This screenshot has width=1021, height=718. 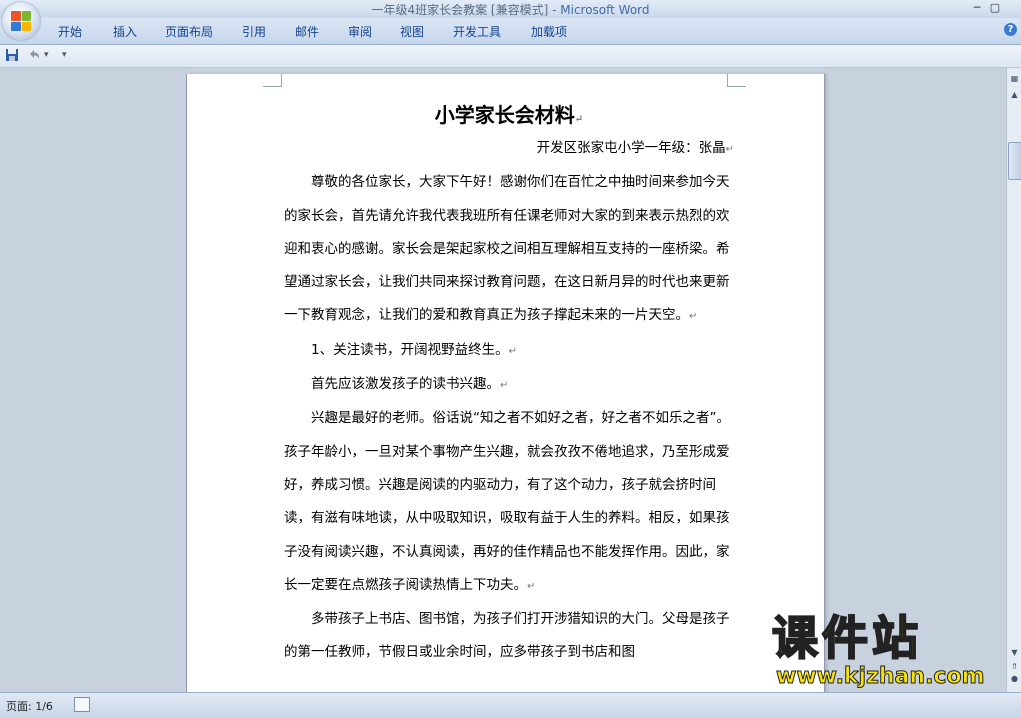 I want to click on ruler-toggle-icon: ▦, so click(x=1014, y=78).